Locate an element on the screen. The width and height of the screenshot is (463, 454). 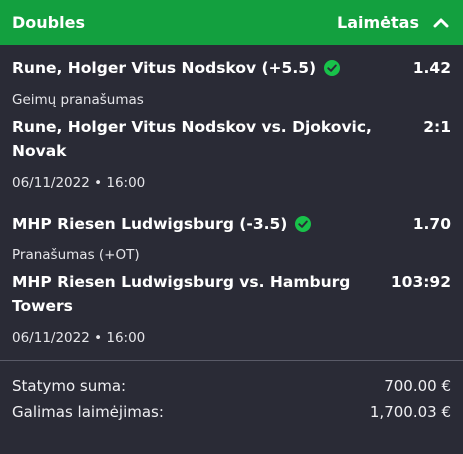
winnings-value: 1,700.03 € is located at coordinates (410, 412).